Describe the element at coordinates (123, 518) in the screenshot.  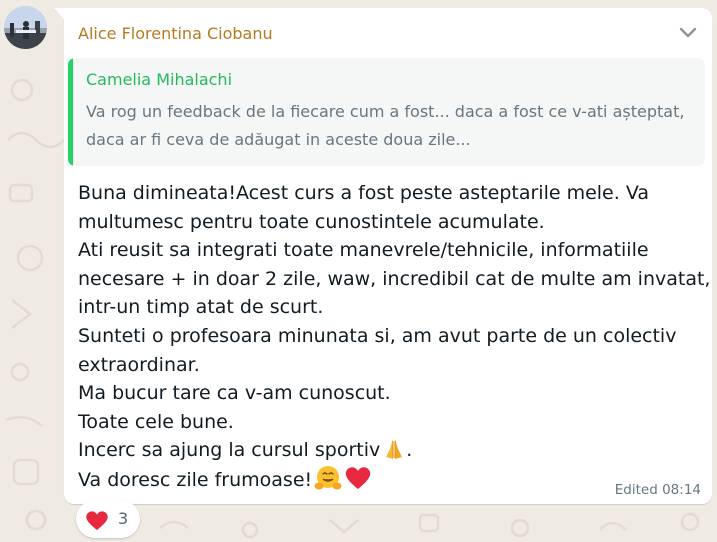
I see `reaction-count: 3` at that location.